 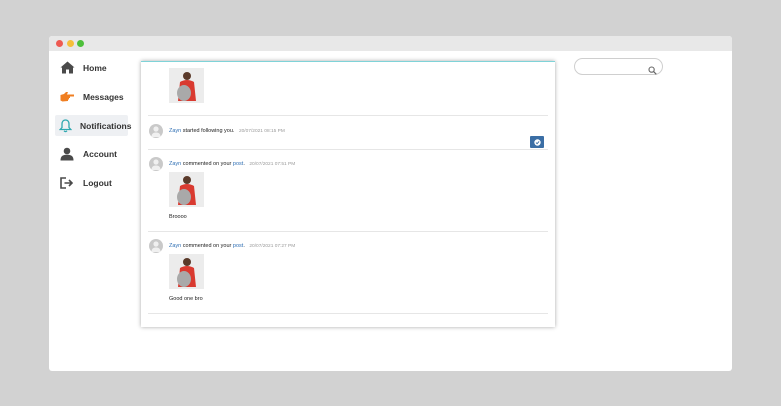 What do you see at coordinates (390, 43) in the screenshot?
I see `window-titlebar` at bounding box center [390, 43].